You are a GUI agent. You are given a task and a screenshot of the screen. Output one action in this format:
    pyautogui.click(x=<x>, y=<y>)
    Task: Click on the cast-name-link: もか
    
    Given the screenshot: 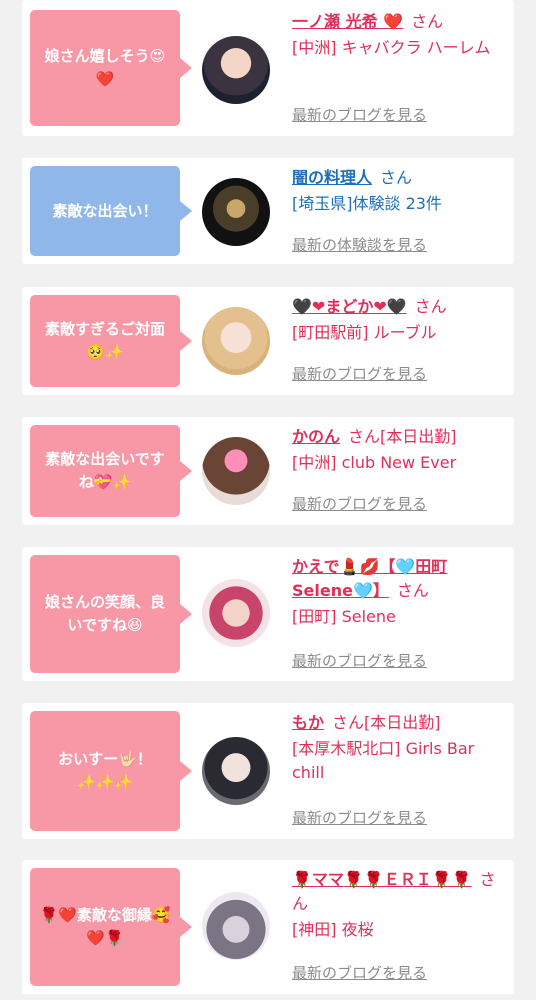 What is the action you would take?
    pyautogui.click(x=308, y=722)
    